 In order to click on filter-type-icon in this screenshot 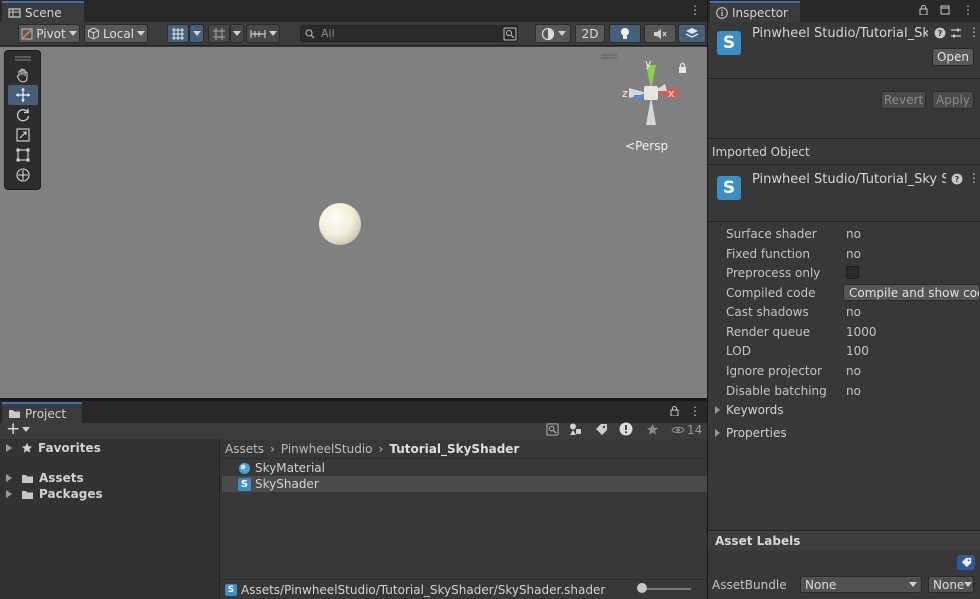, I will do `click(575, 429)`.